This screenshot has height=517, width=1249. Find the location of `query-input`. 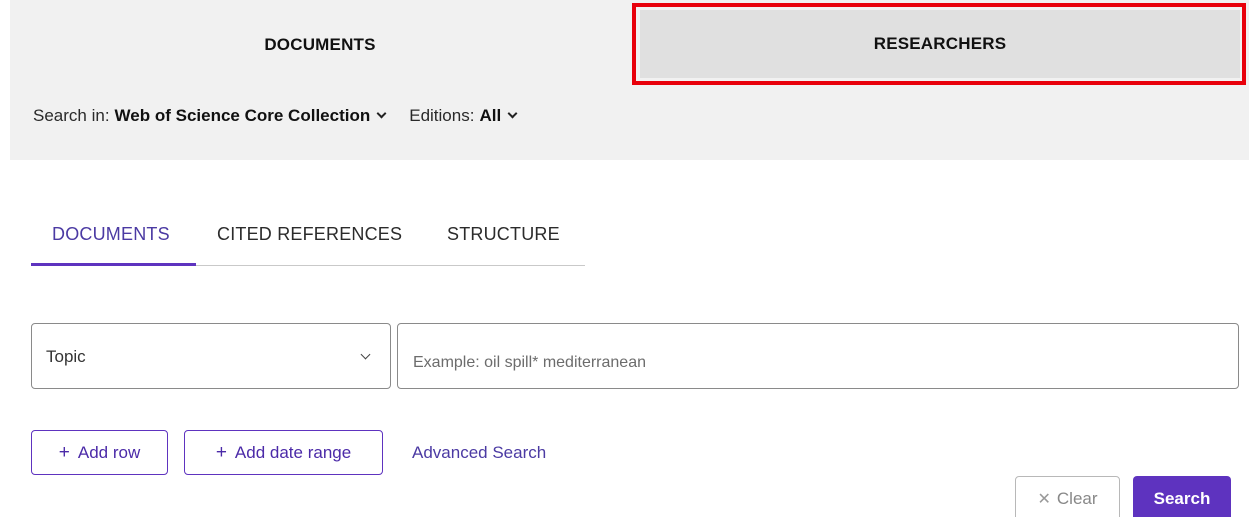

query-input is located at coordinates (818, 356).